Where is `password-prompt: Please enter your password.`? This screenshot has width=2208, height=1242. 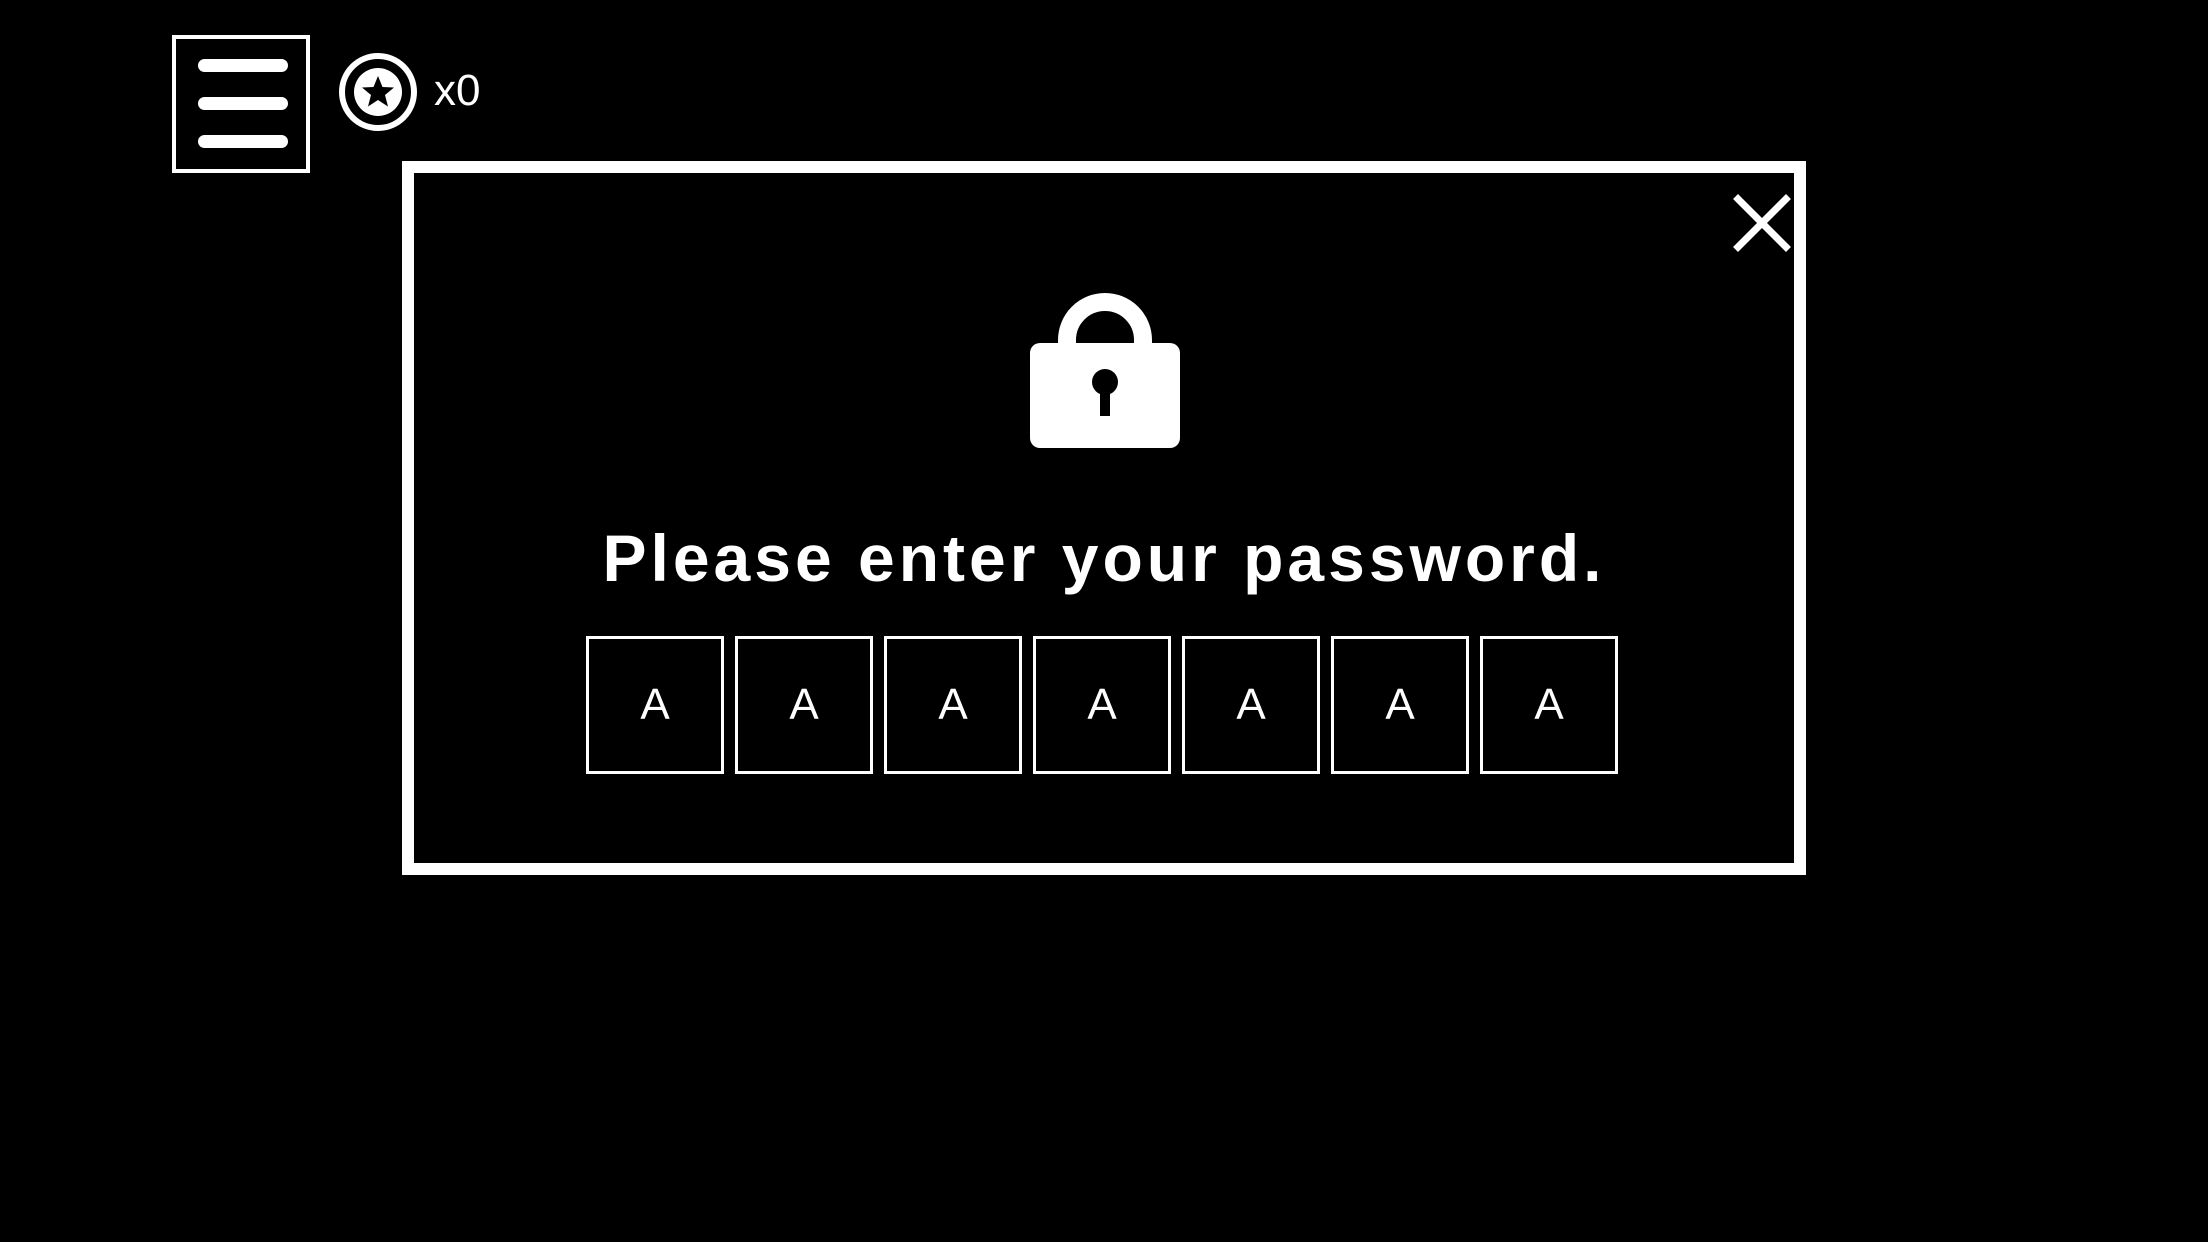
password-prompt: Please enter your password. is located at coordinates (1104, 558).